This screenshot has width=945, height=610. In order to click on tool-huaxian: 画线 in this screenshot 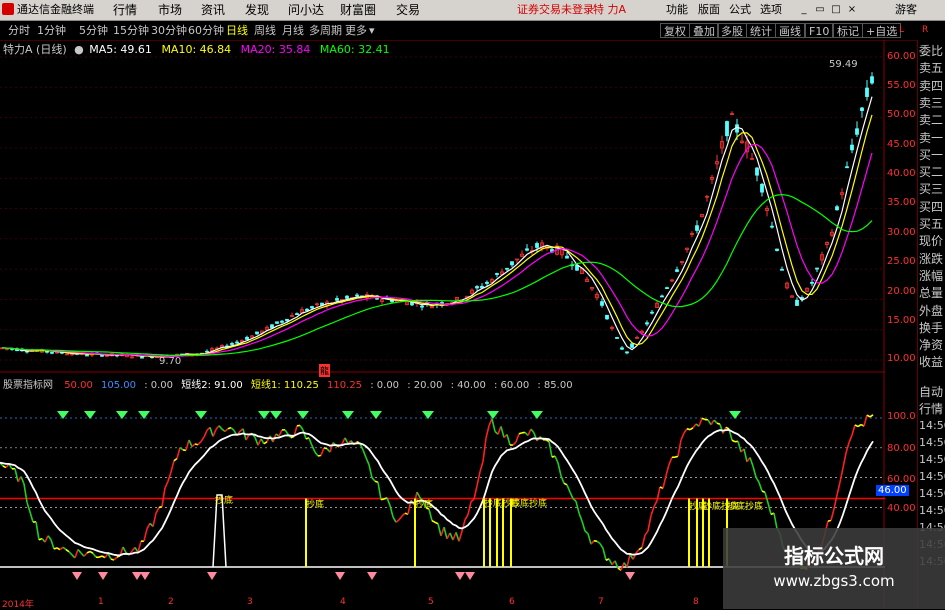, I will do `click(790, 30)`.